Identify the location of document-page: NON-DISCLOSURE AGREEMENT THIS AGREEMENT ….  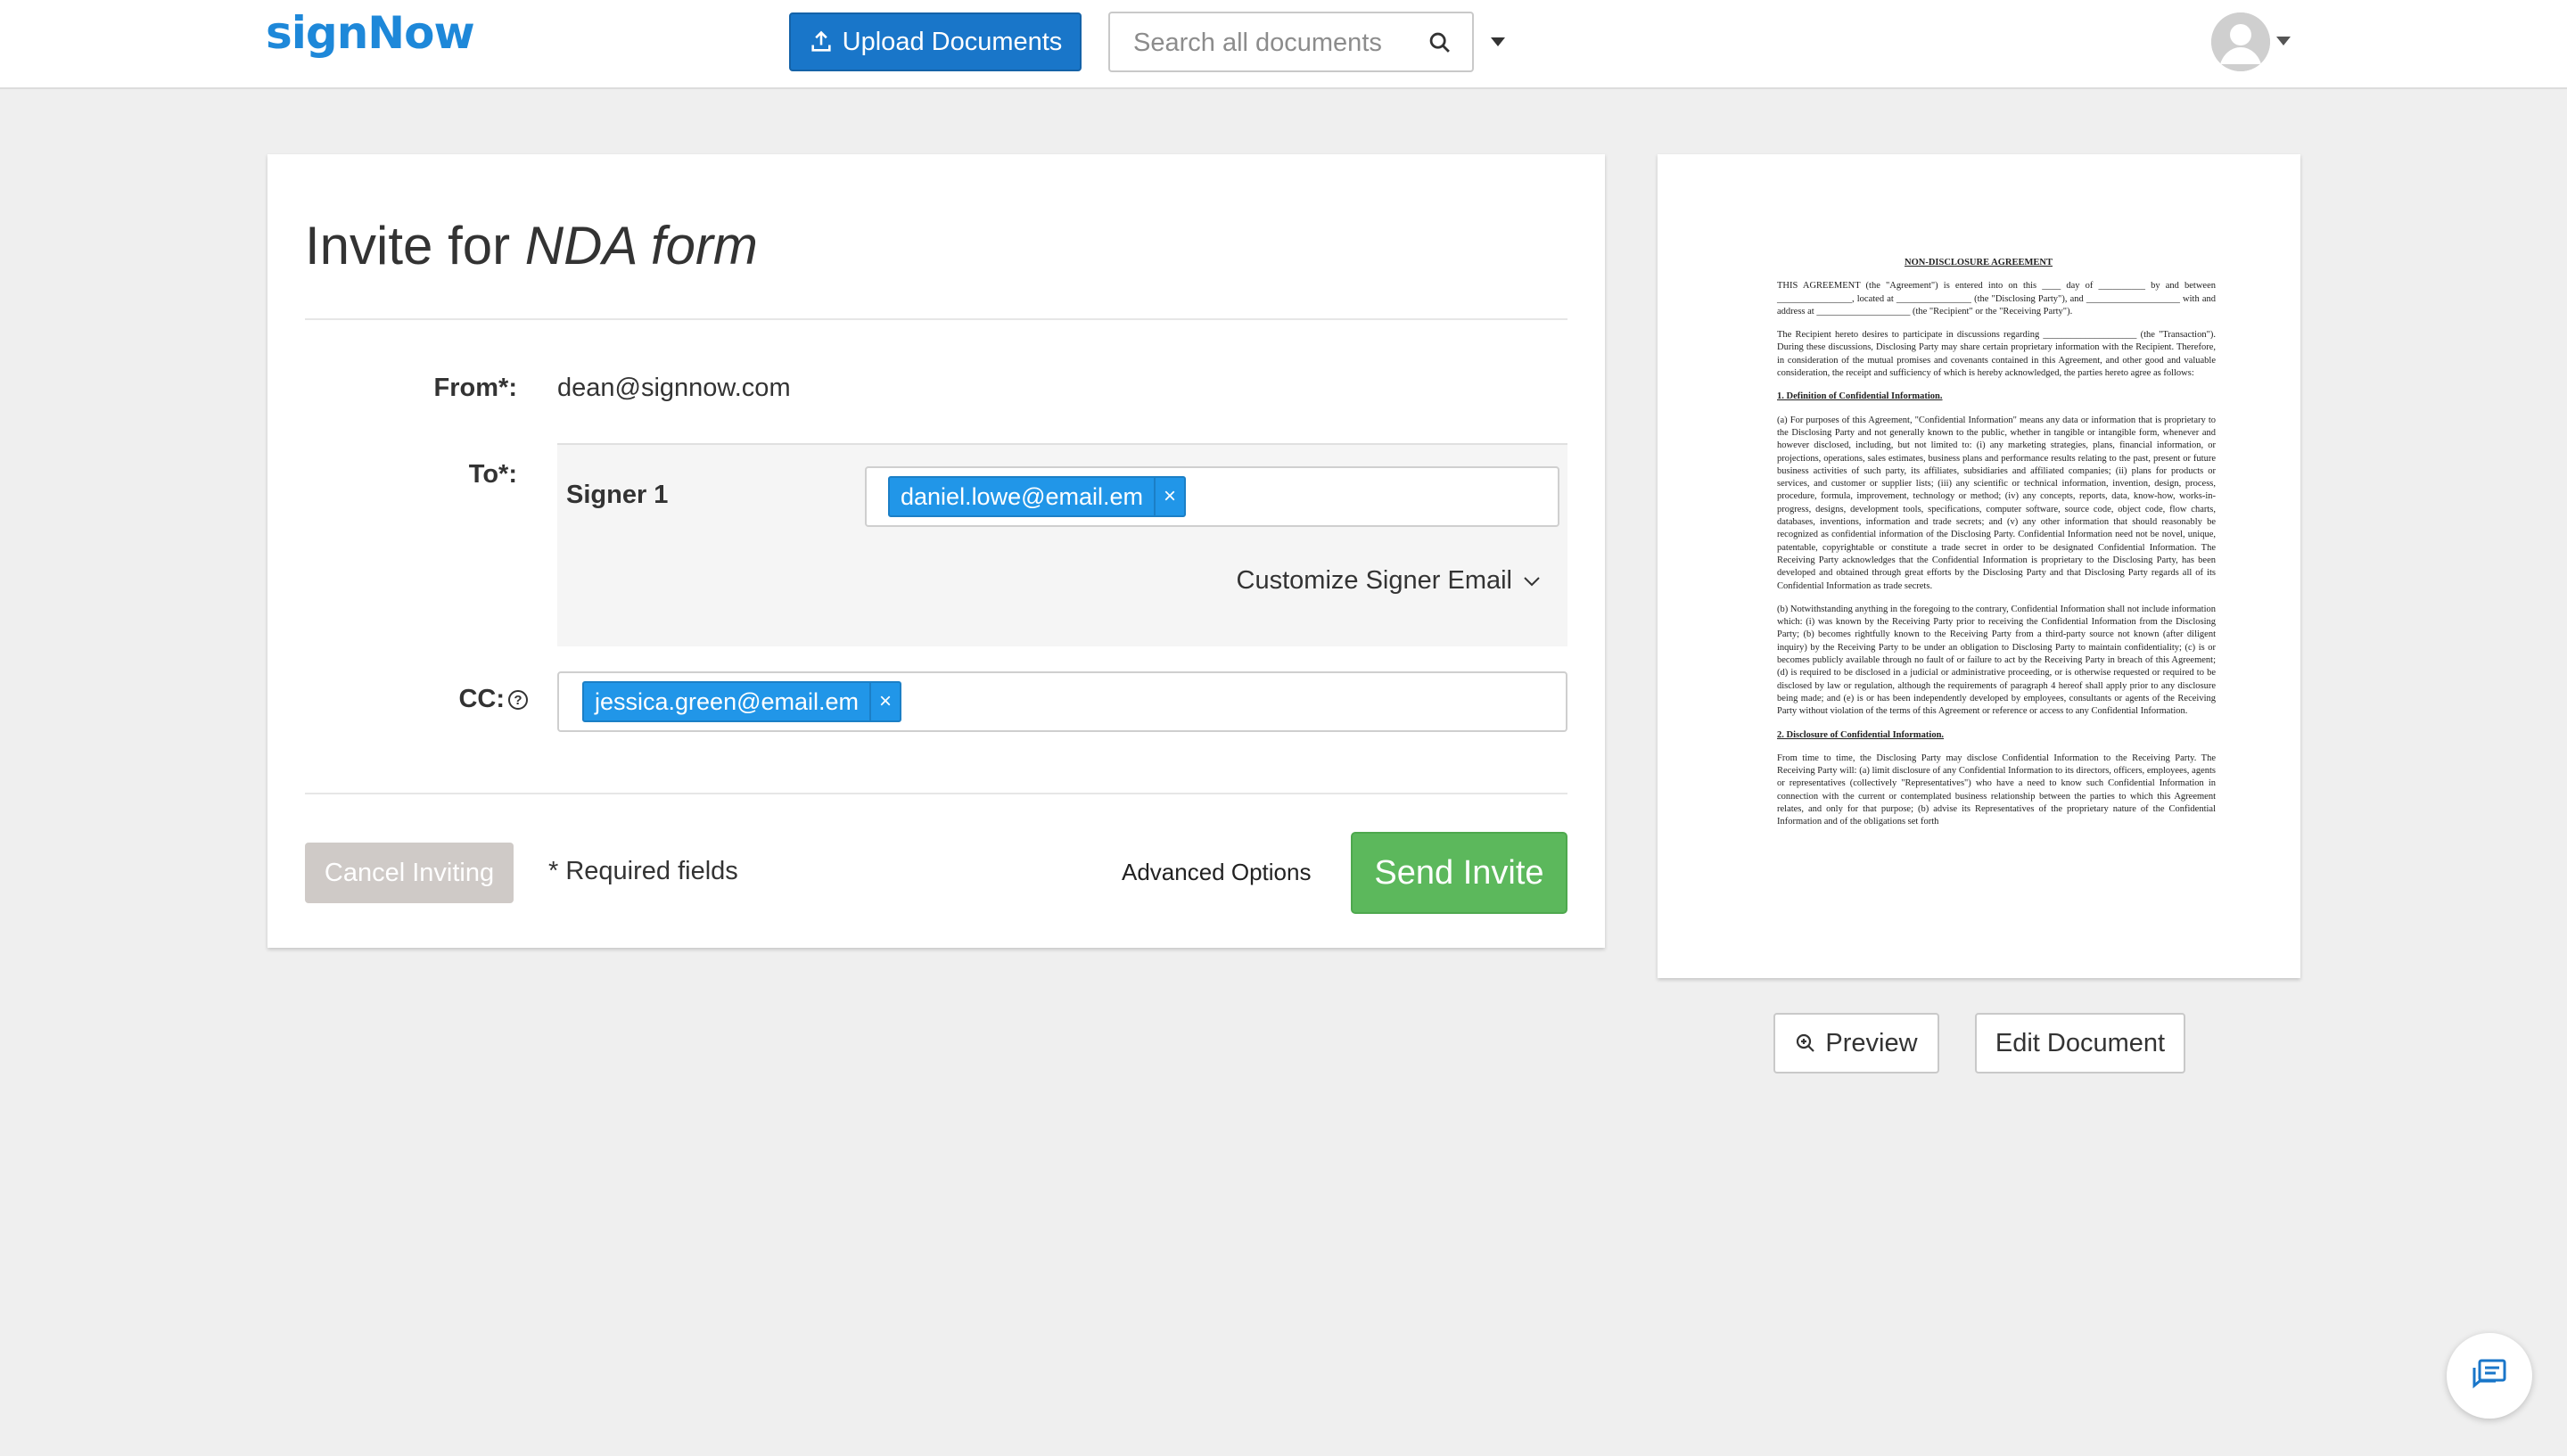
(1978, 548).